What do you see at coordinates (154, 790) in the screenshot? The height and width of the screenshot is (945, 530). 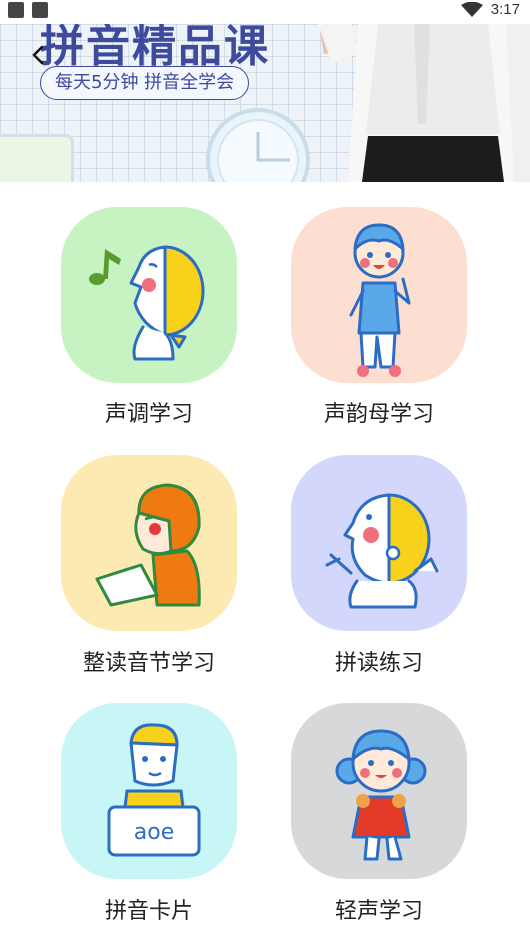 I see `boy-with-card-icon: aoe` at bounding box center [154, 790].